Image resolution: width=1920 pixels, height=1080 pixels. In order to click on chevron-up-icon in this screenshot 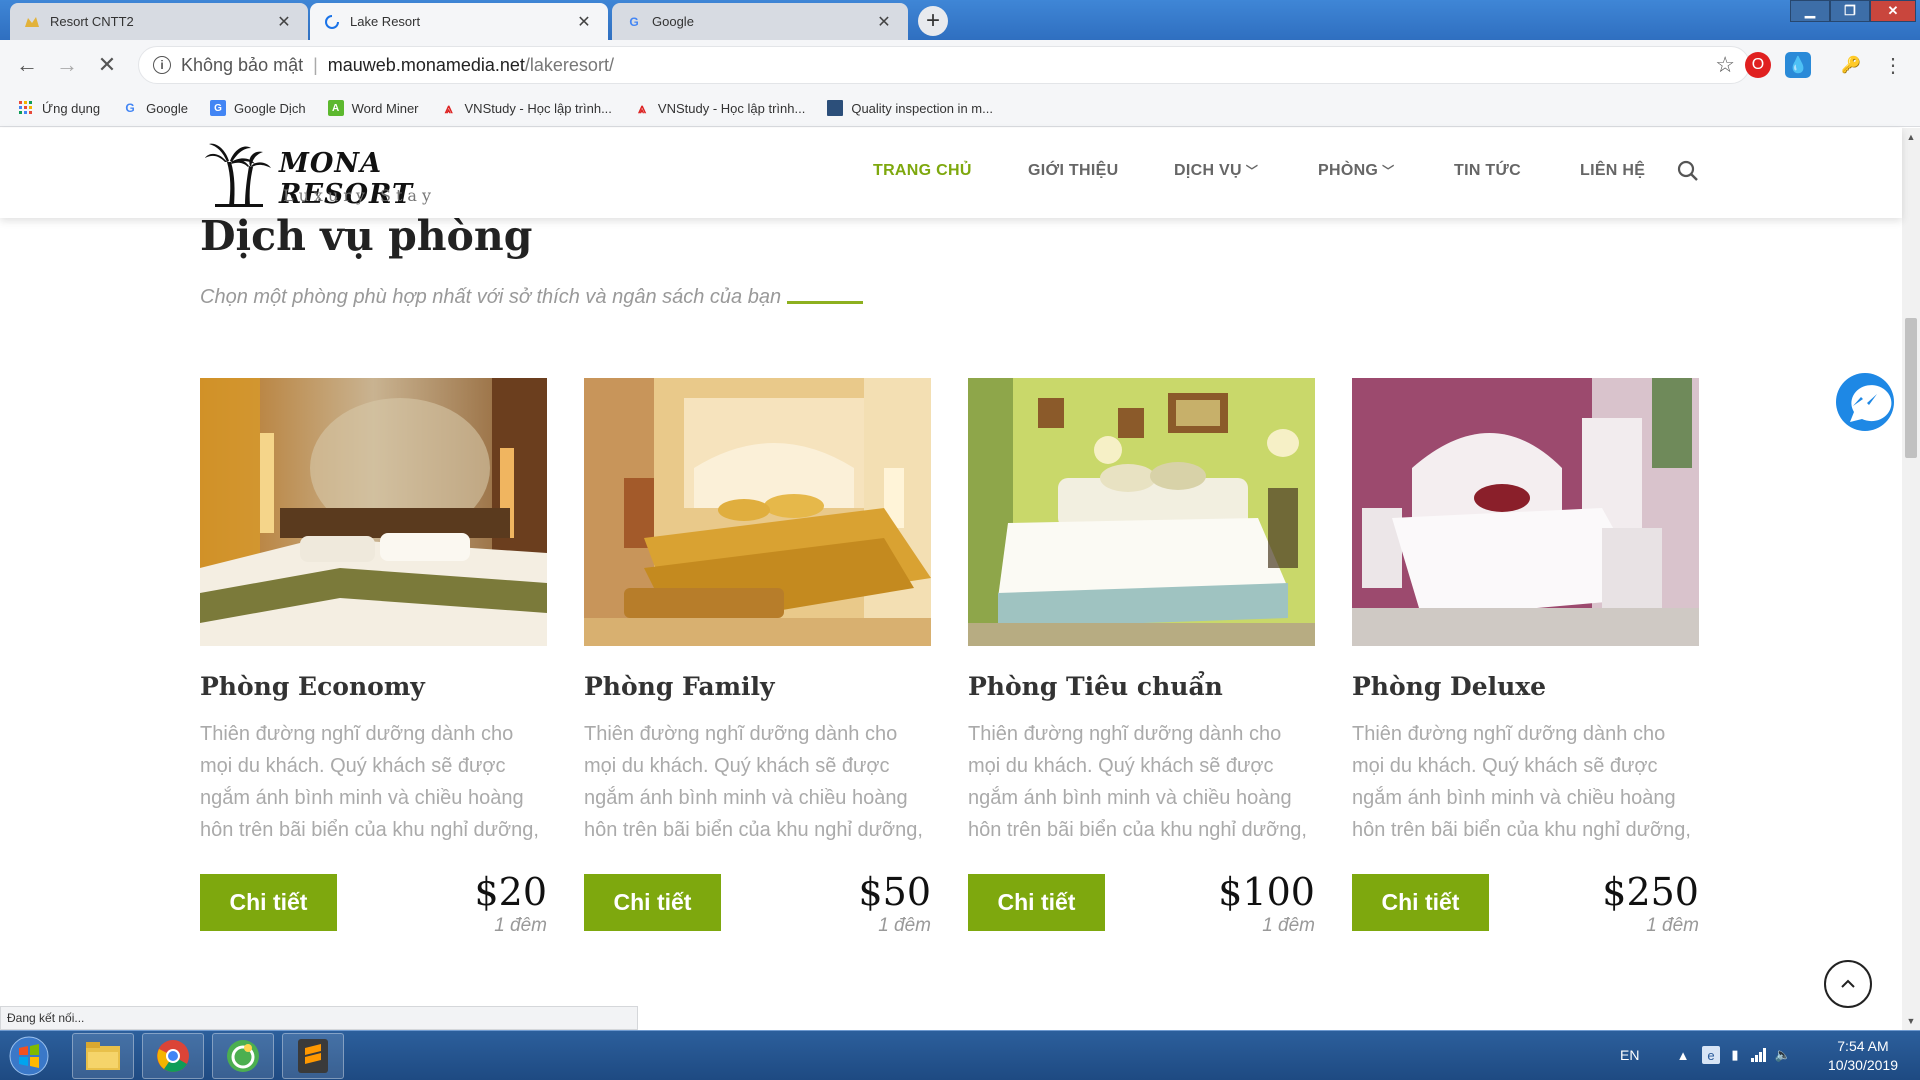, I will do `click(1848, 983)`.